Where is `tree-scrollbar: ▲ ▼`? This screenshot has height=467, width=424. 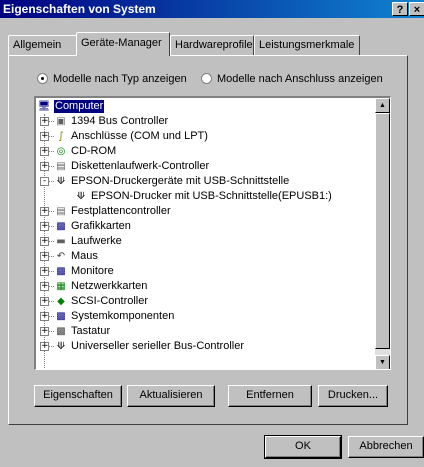
tree-scrollbar: ▲ ▼ is located at coordinates (382, 233).